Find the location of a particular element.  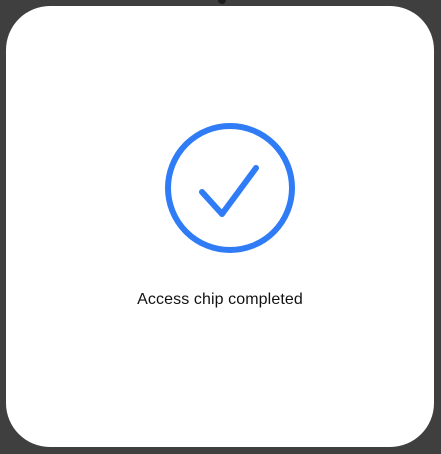

status-indicator is located at coordinates (222, 2).